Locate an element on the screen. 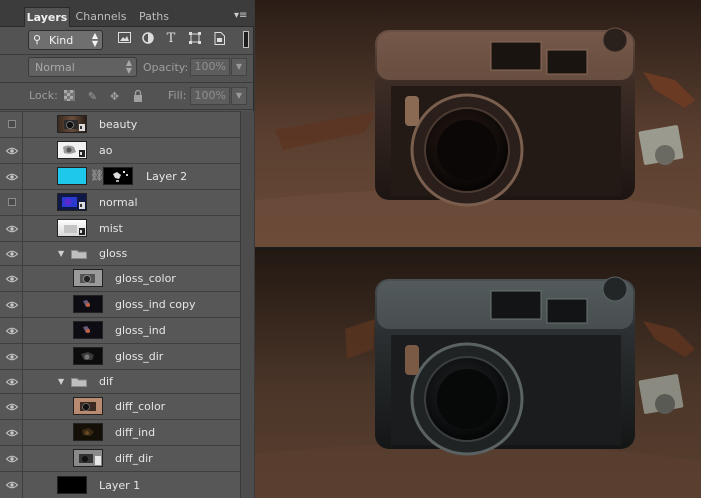 Image resolution: width=701 pixels, height=498 pixels. type-filter-icon: T is located at coordinates (171, 39).